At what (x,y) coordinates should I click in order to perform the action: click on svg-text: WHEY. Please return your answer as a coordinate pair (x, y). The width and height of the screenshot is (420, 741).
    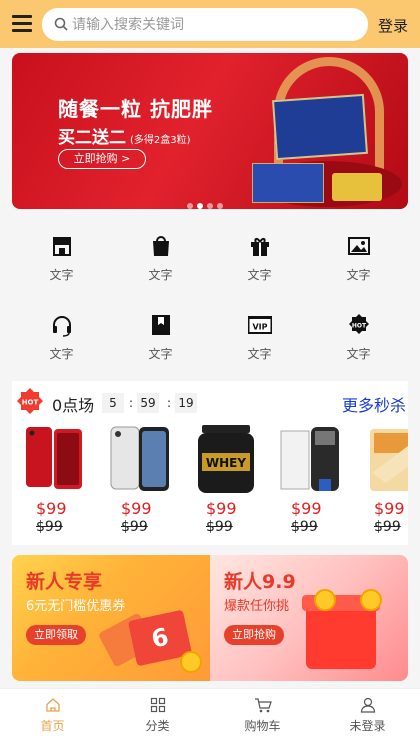
    Looking at the image, I should click on (226, 463).